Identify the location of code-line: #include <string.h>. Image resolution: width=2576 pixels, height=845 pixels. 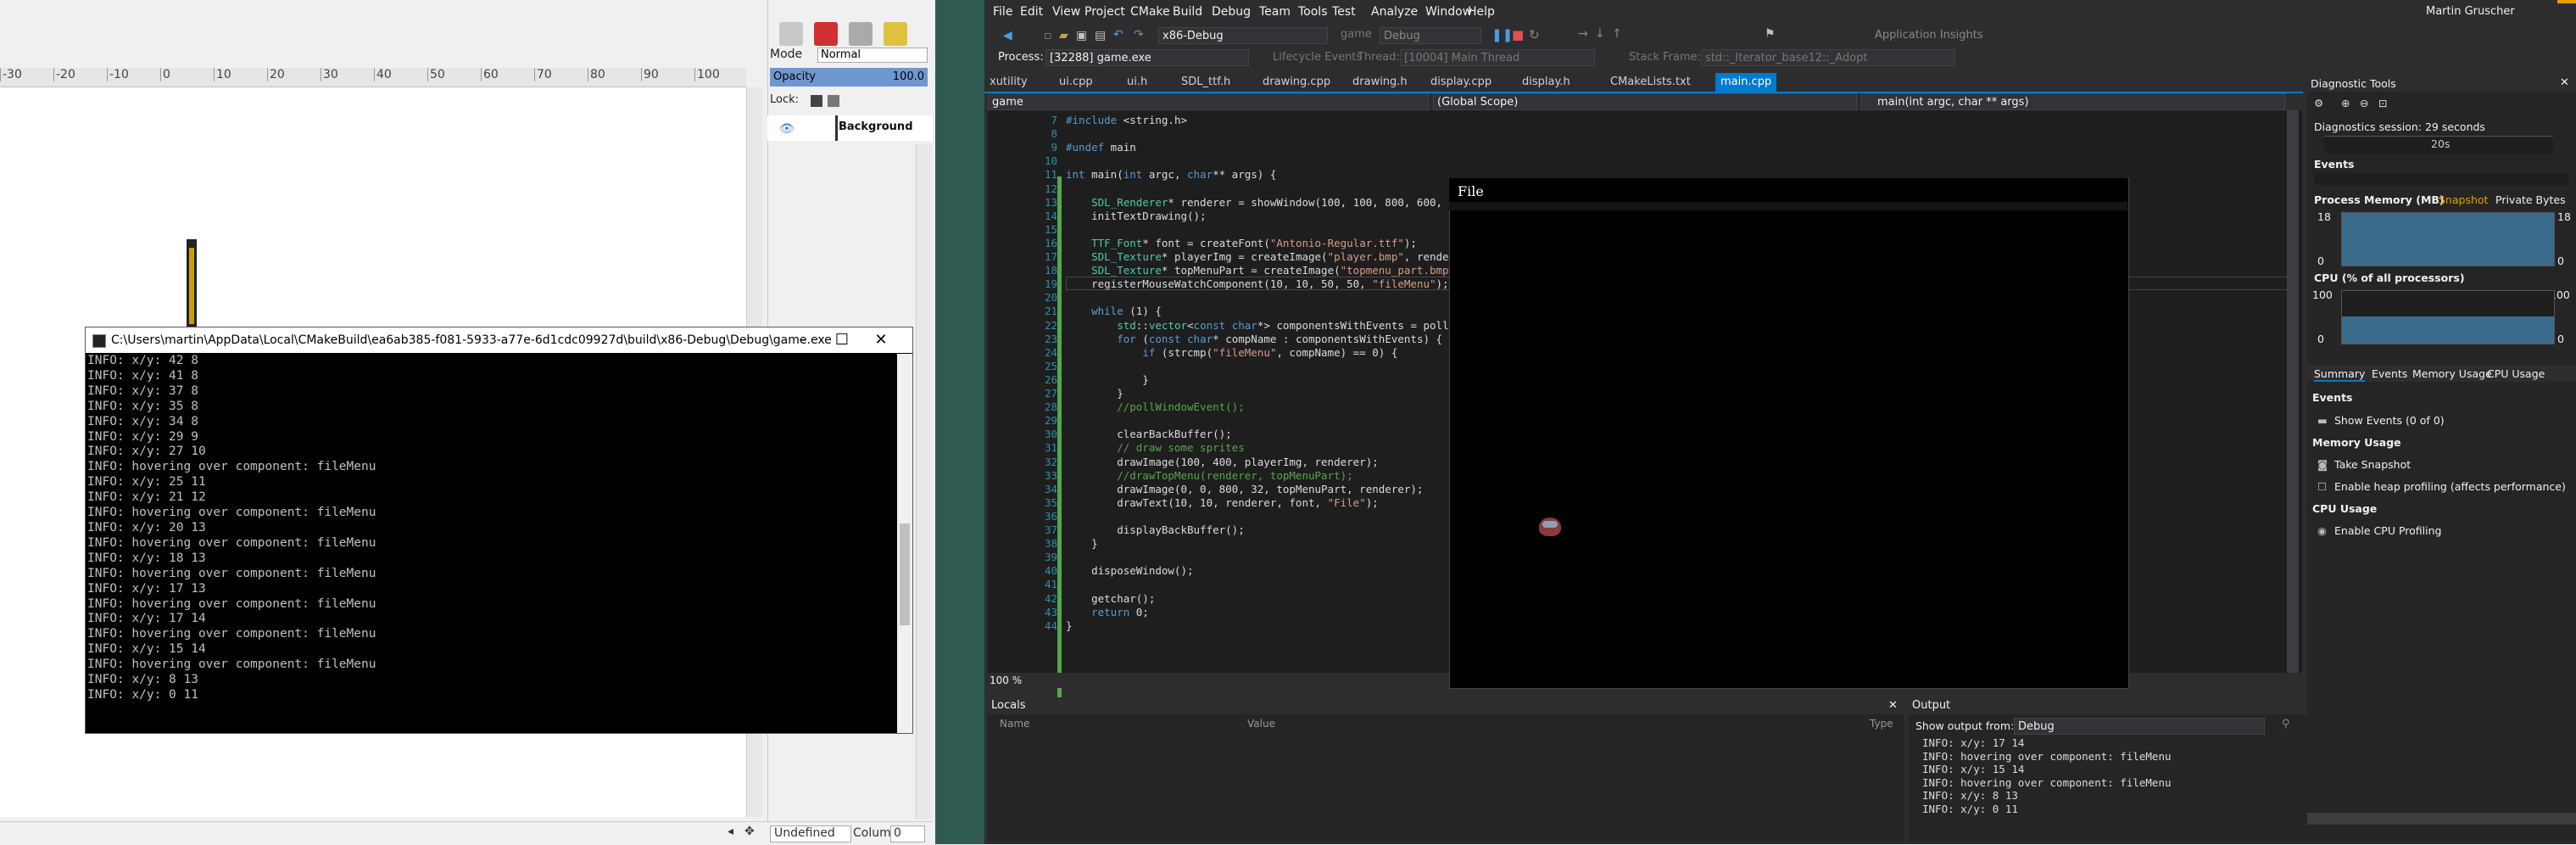
(1126, 120).